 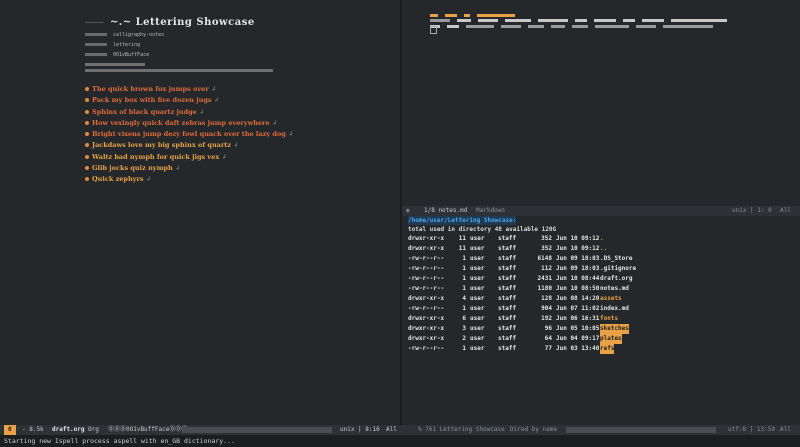 I want to click on major-mode: Org, so click(x=93, y=430).